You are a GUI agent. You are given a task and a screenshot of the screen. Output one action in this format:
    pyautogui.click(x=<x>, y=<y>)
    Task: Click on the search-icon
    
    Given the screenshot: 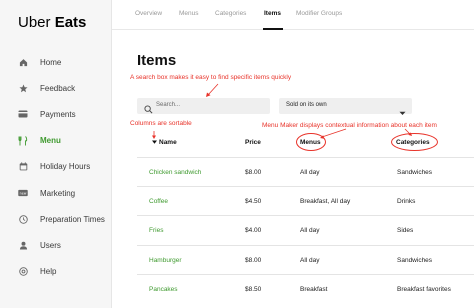 What is the action you would take?
    pyautogui.click(x=148, y=110)
    